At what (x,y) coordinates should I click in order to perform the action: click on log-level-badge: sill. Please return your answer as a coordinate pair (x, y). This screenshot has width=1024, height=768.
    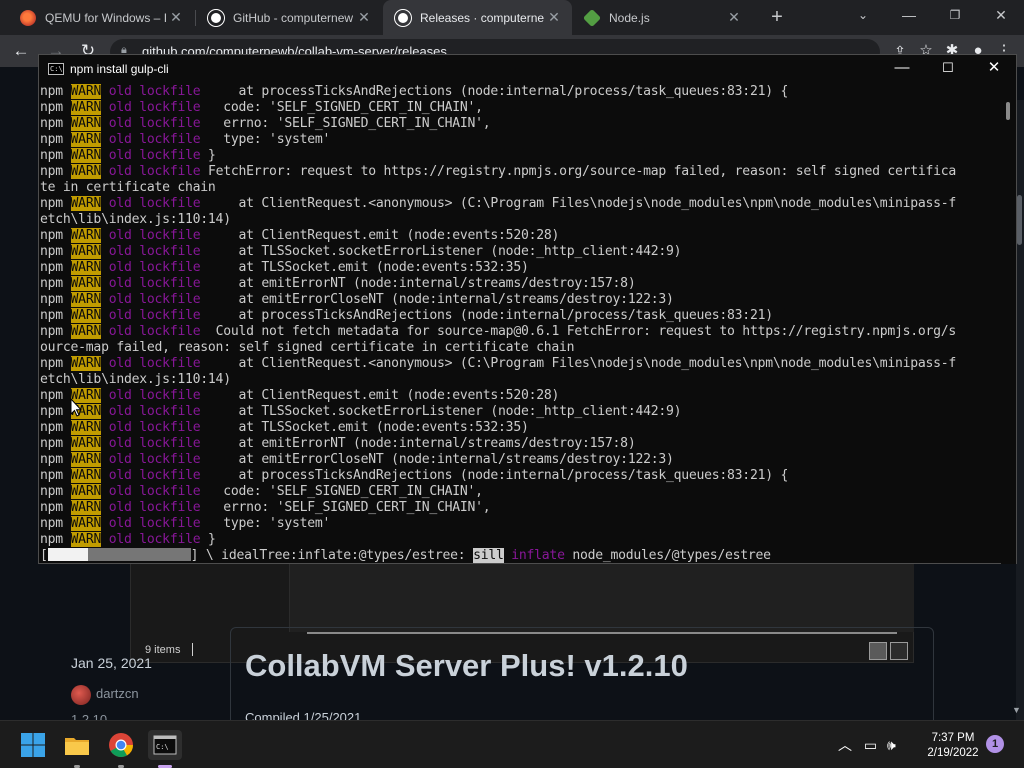
    Looking at the image, I should click on (488, 555).